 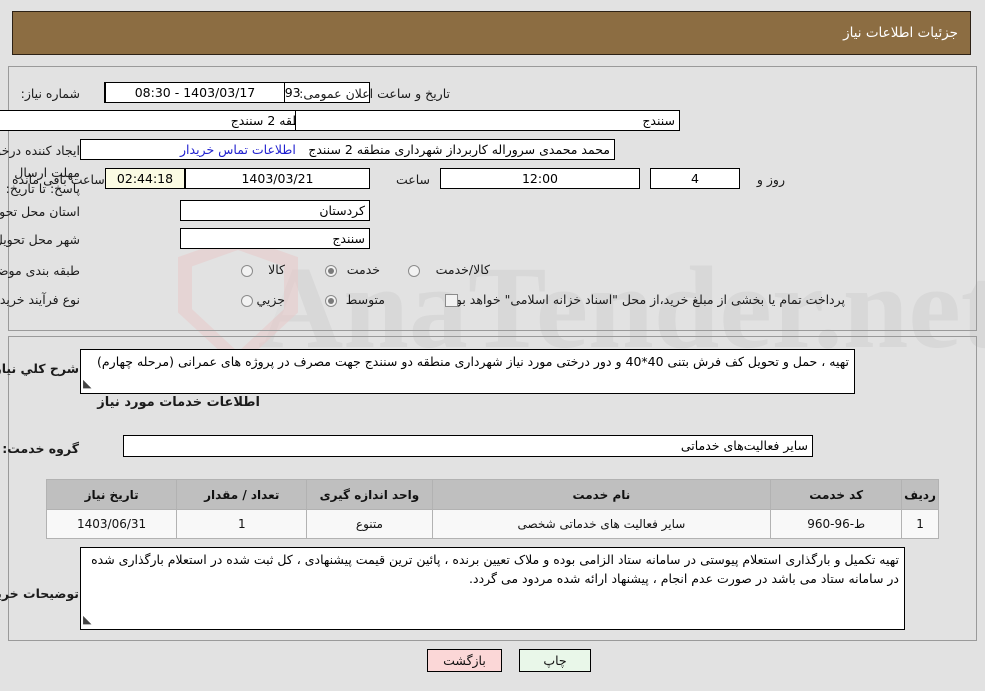 What do you see at coordinates (40, 239) in the screenshot?
I see `city-label: شهر محل تحویل:` at bounding box center [40, 239].